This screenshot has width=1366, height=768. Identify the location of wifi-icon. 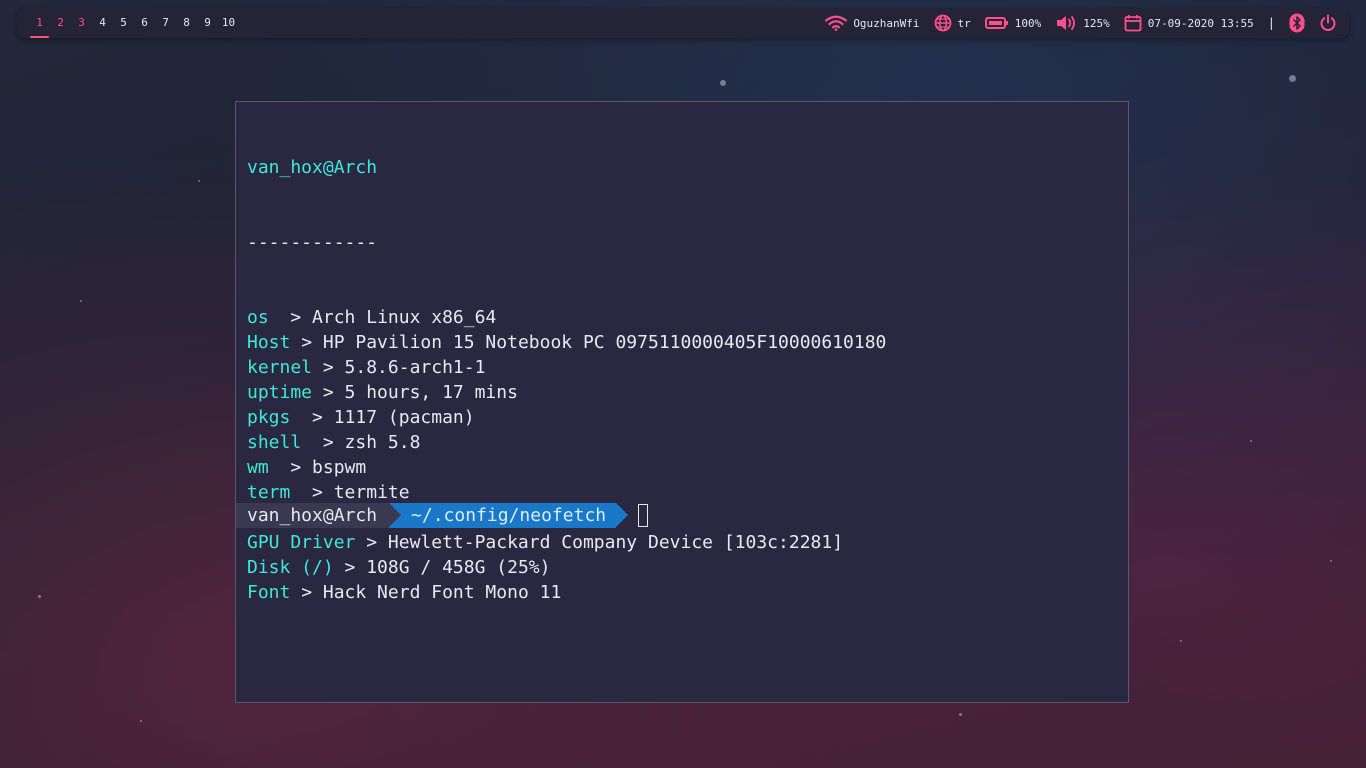
(836, 23).